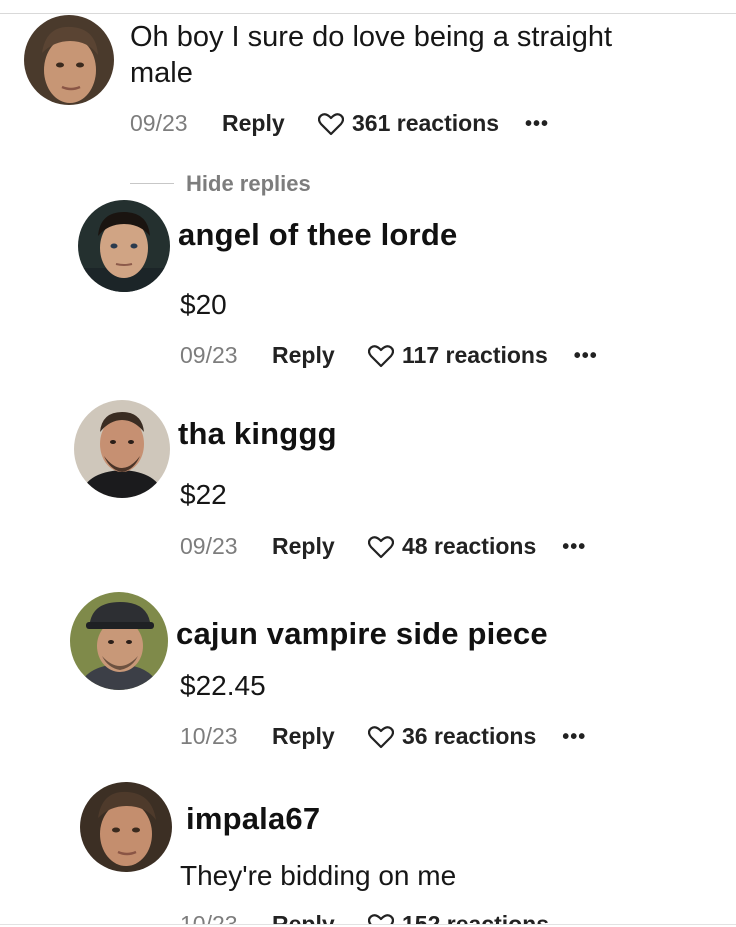 This screenshot has height=927, width=736. I want to click on username: angel of thee lorde, so click(317, 235).